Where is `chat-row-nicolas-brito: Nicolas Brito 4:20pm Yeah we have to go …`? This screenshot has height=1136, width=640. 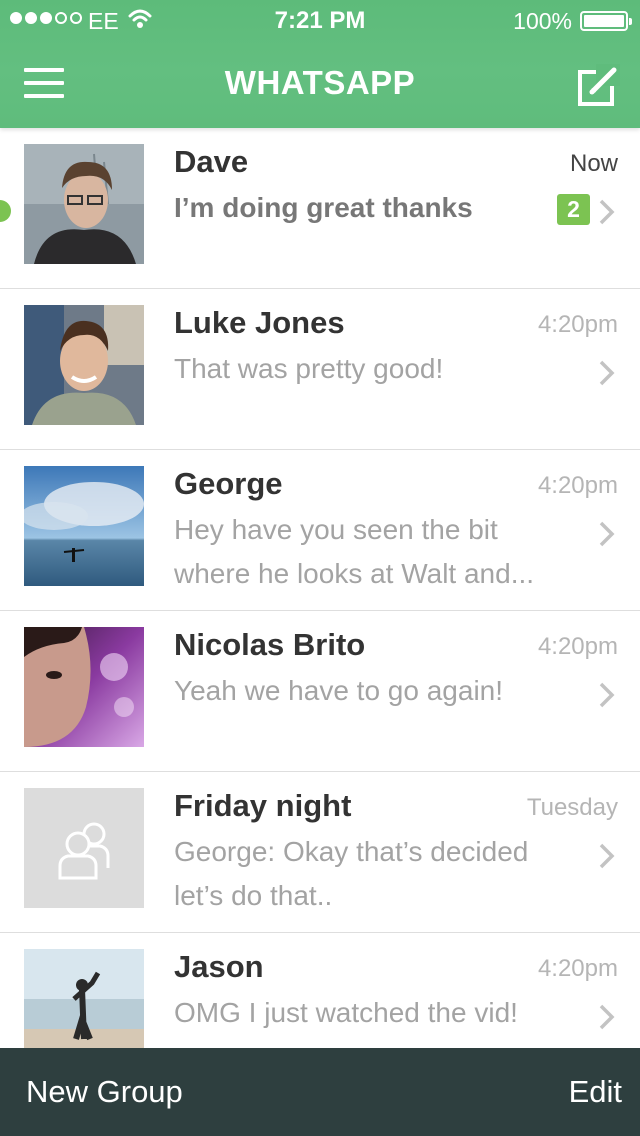 chat-row-nicolas-brito: Nicolas Brito 4:20pm Yeah we have to go … is located at coordinates (320, 691).